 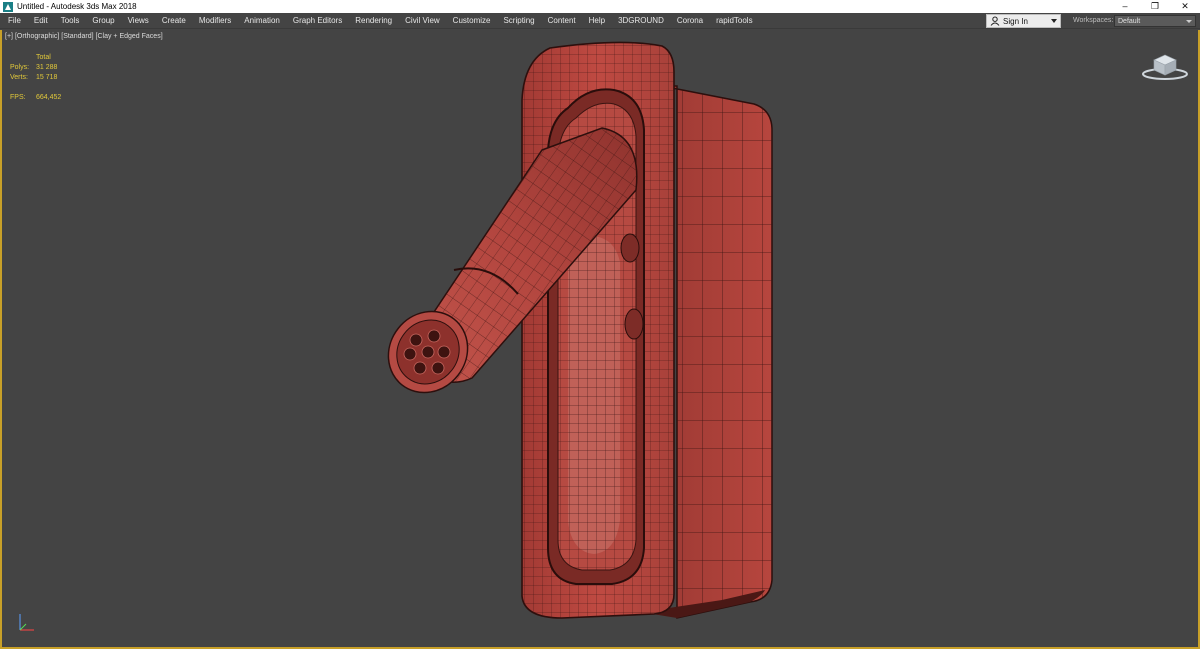 What do you see at coordinates (26, 622) in the screenshot?
I see `axis-tripod-icon` at bounding box center [26, 622].